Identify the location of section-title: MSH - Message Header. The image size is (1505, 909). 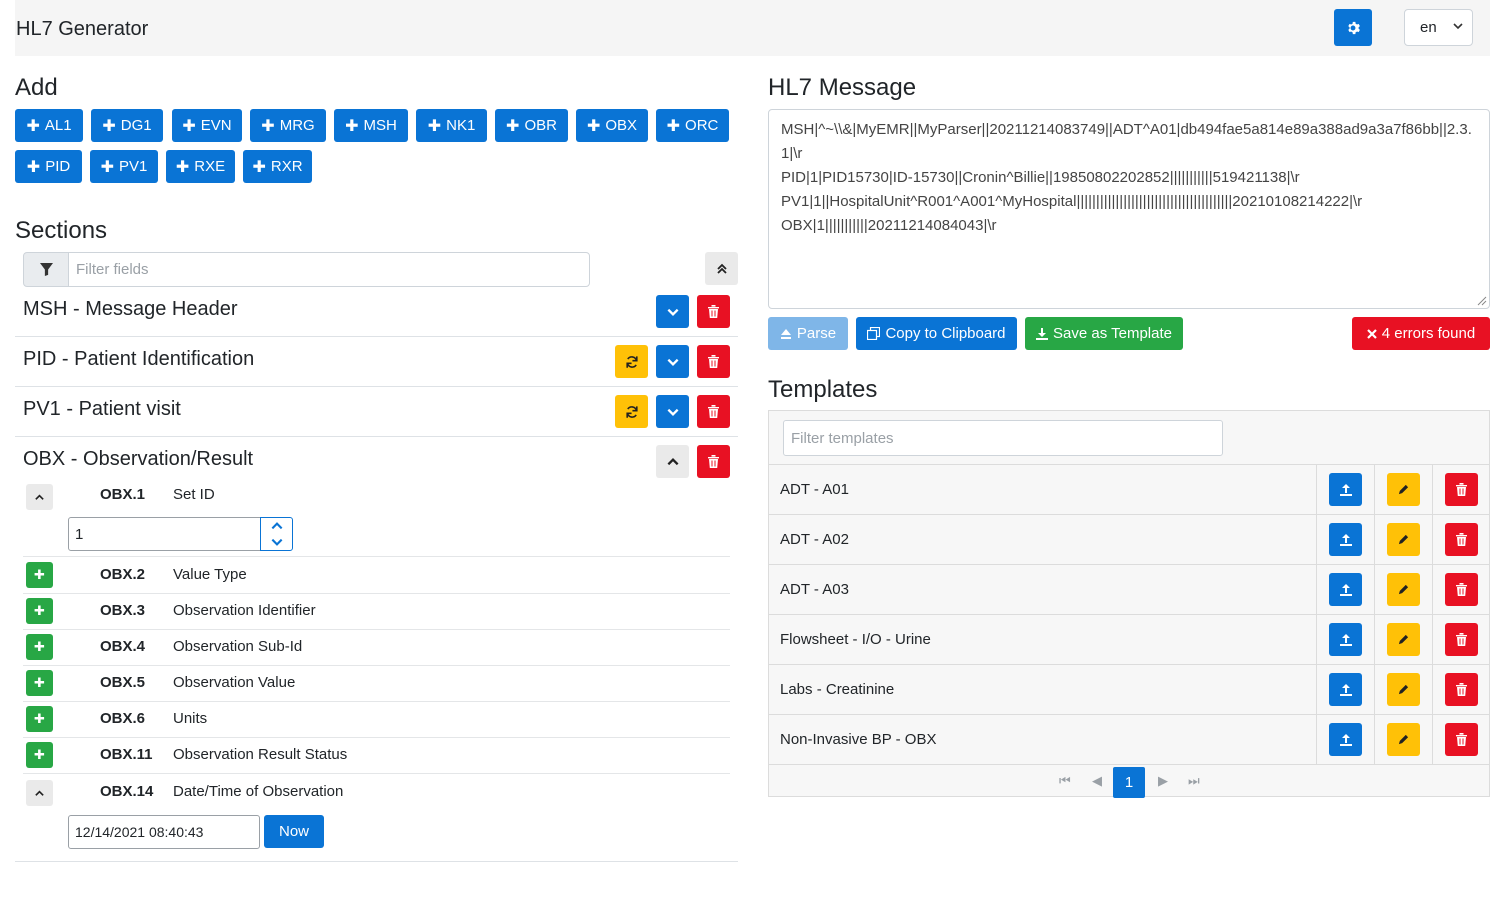
(130, 309).